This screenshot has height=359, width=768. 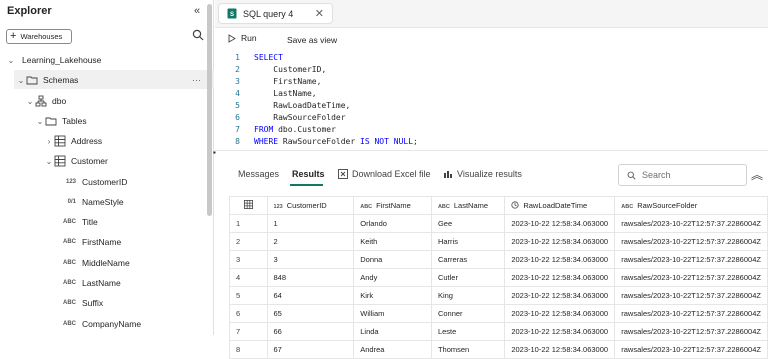 I want to click on table-cell: Donna, so click(x=392, y=259).